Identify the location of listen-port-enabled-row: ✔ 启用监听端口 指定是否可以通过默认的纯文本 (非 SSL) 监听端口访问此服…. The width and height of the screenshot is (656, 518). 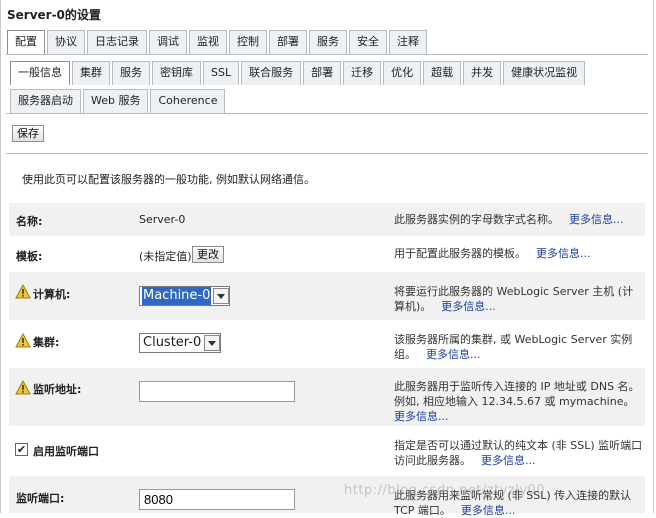
(327, 451).